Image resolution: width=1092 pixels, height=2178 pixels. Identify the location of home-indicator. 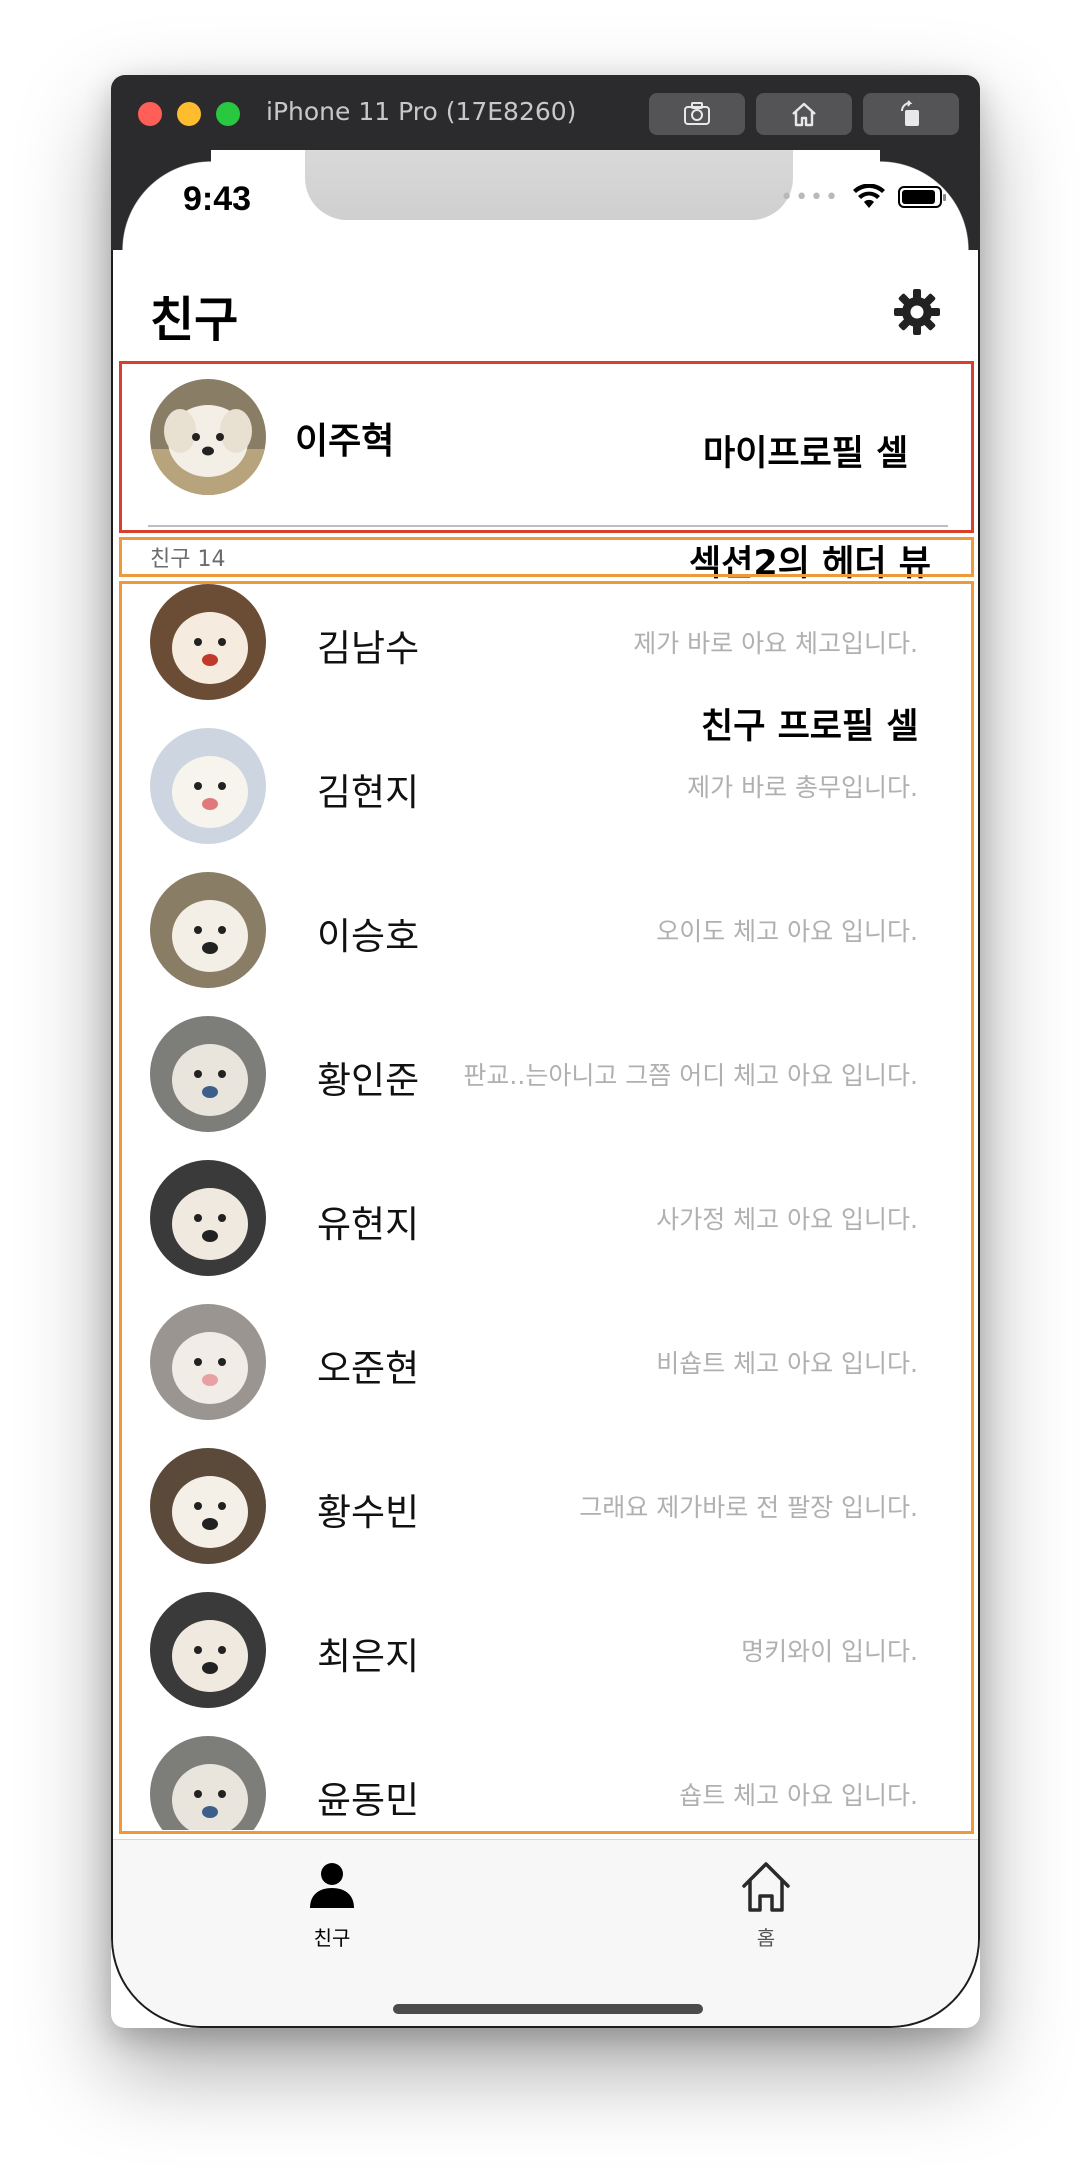
(548, 2009).